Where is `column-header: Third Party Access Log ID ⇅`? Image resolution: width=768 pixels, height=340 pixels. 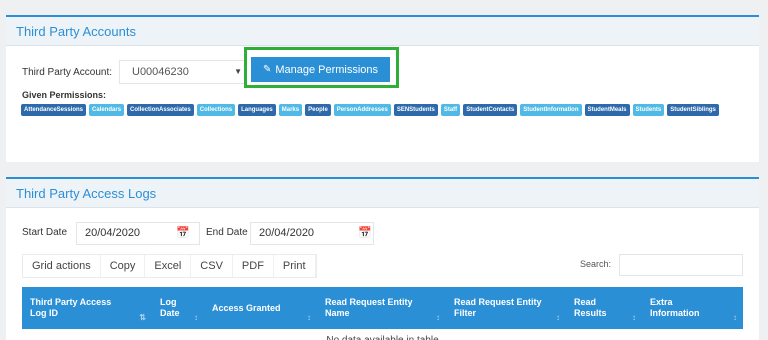
column-header: Third Party Access Log ID ⇅ is located at coordinates (87, 308).